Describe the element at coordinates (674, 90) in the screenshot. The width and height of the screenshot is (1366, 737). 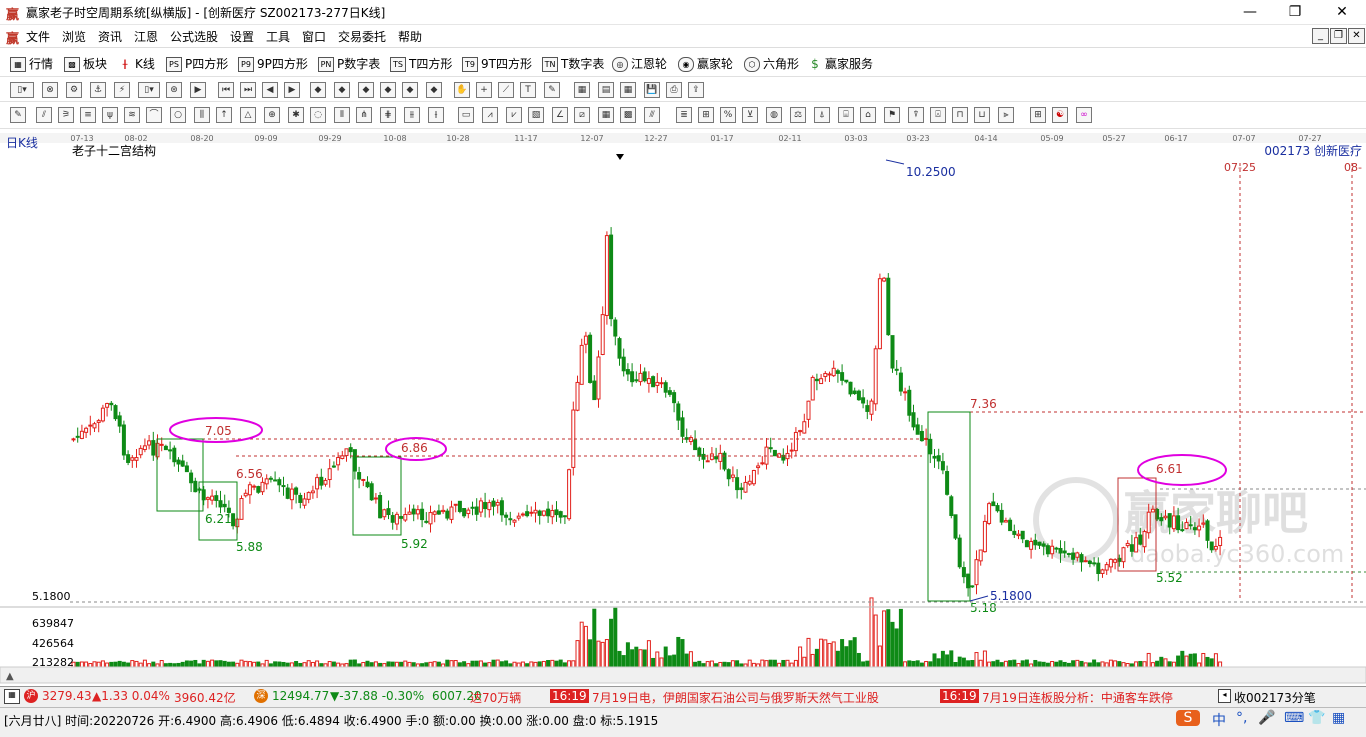
I see `print-icon: ⎙` at that location.